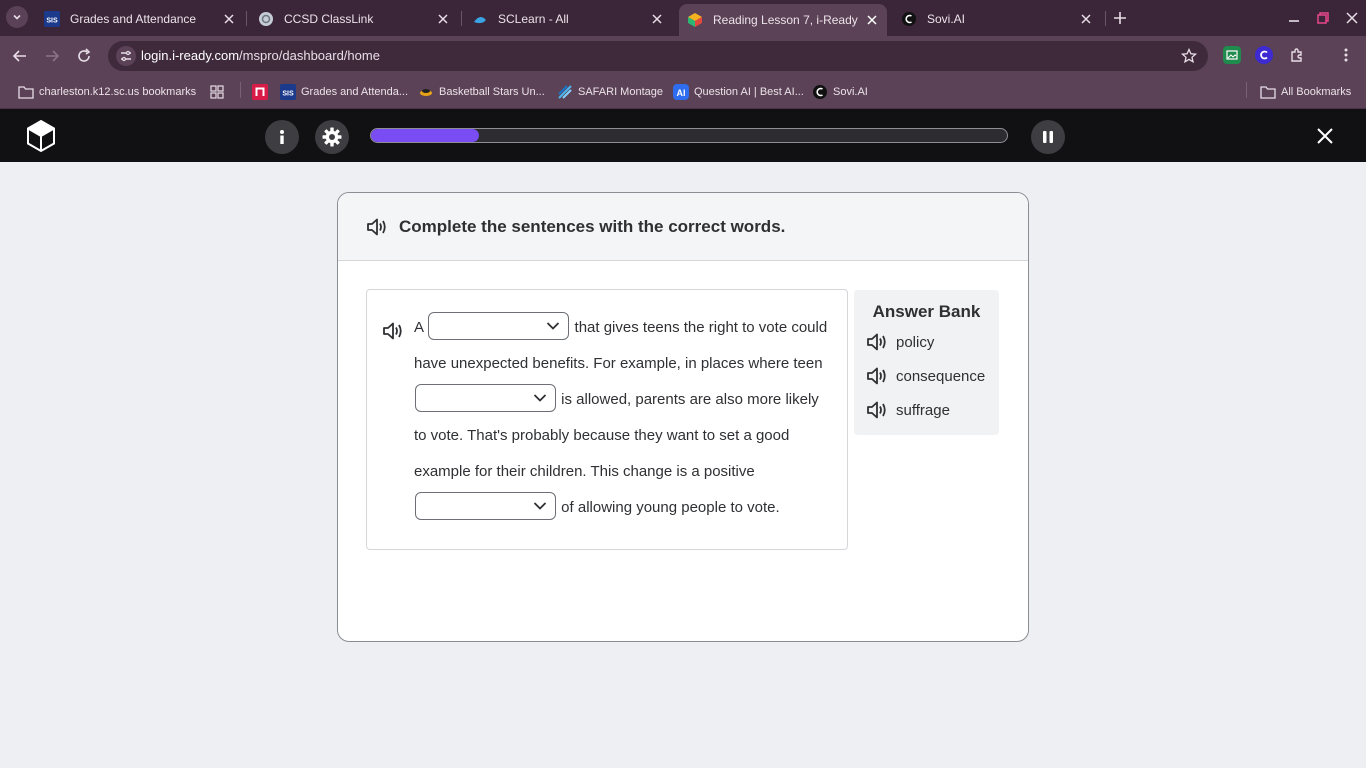 This screenshot has height=768, width=1366. I want to click on browser-toolbar: login.i-ready.com/mspro/dashboard/home, so click(683, 56).